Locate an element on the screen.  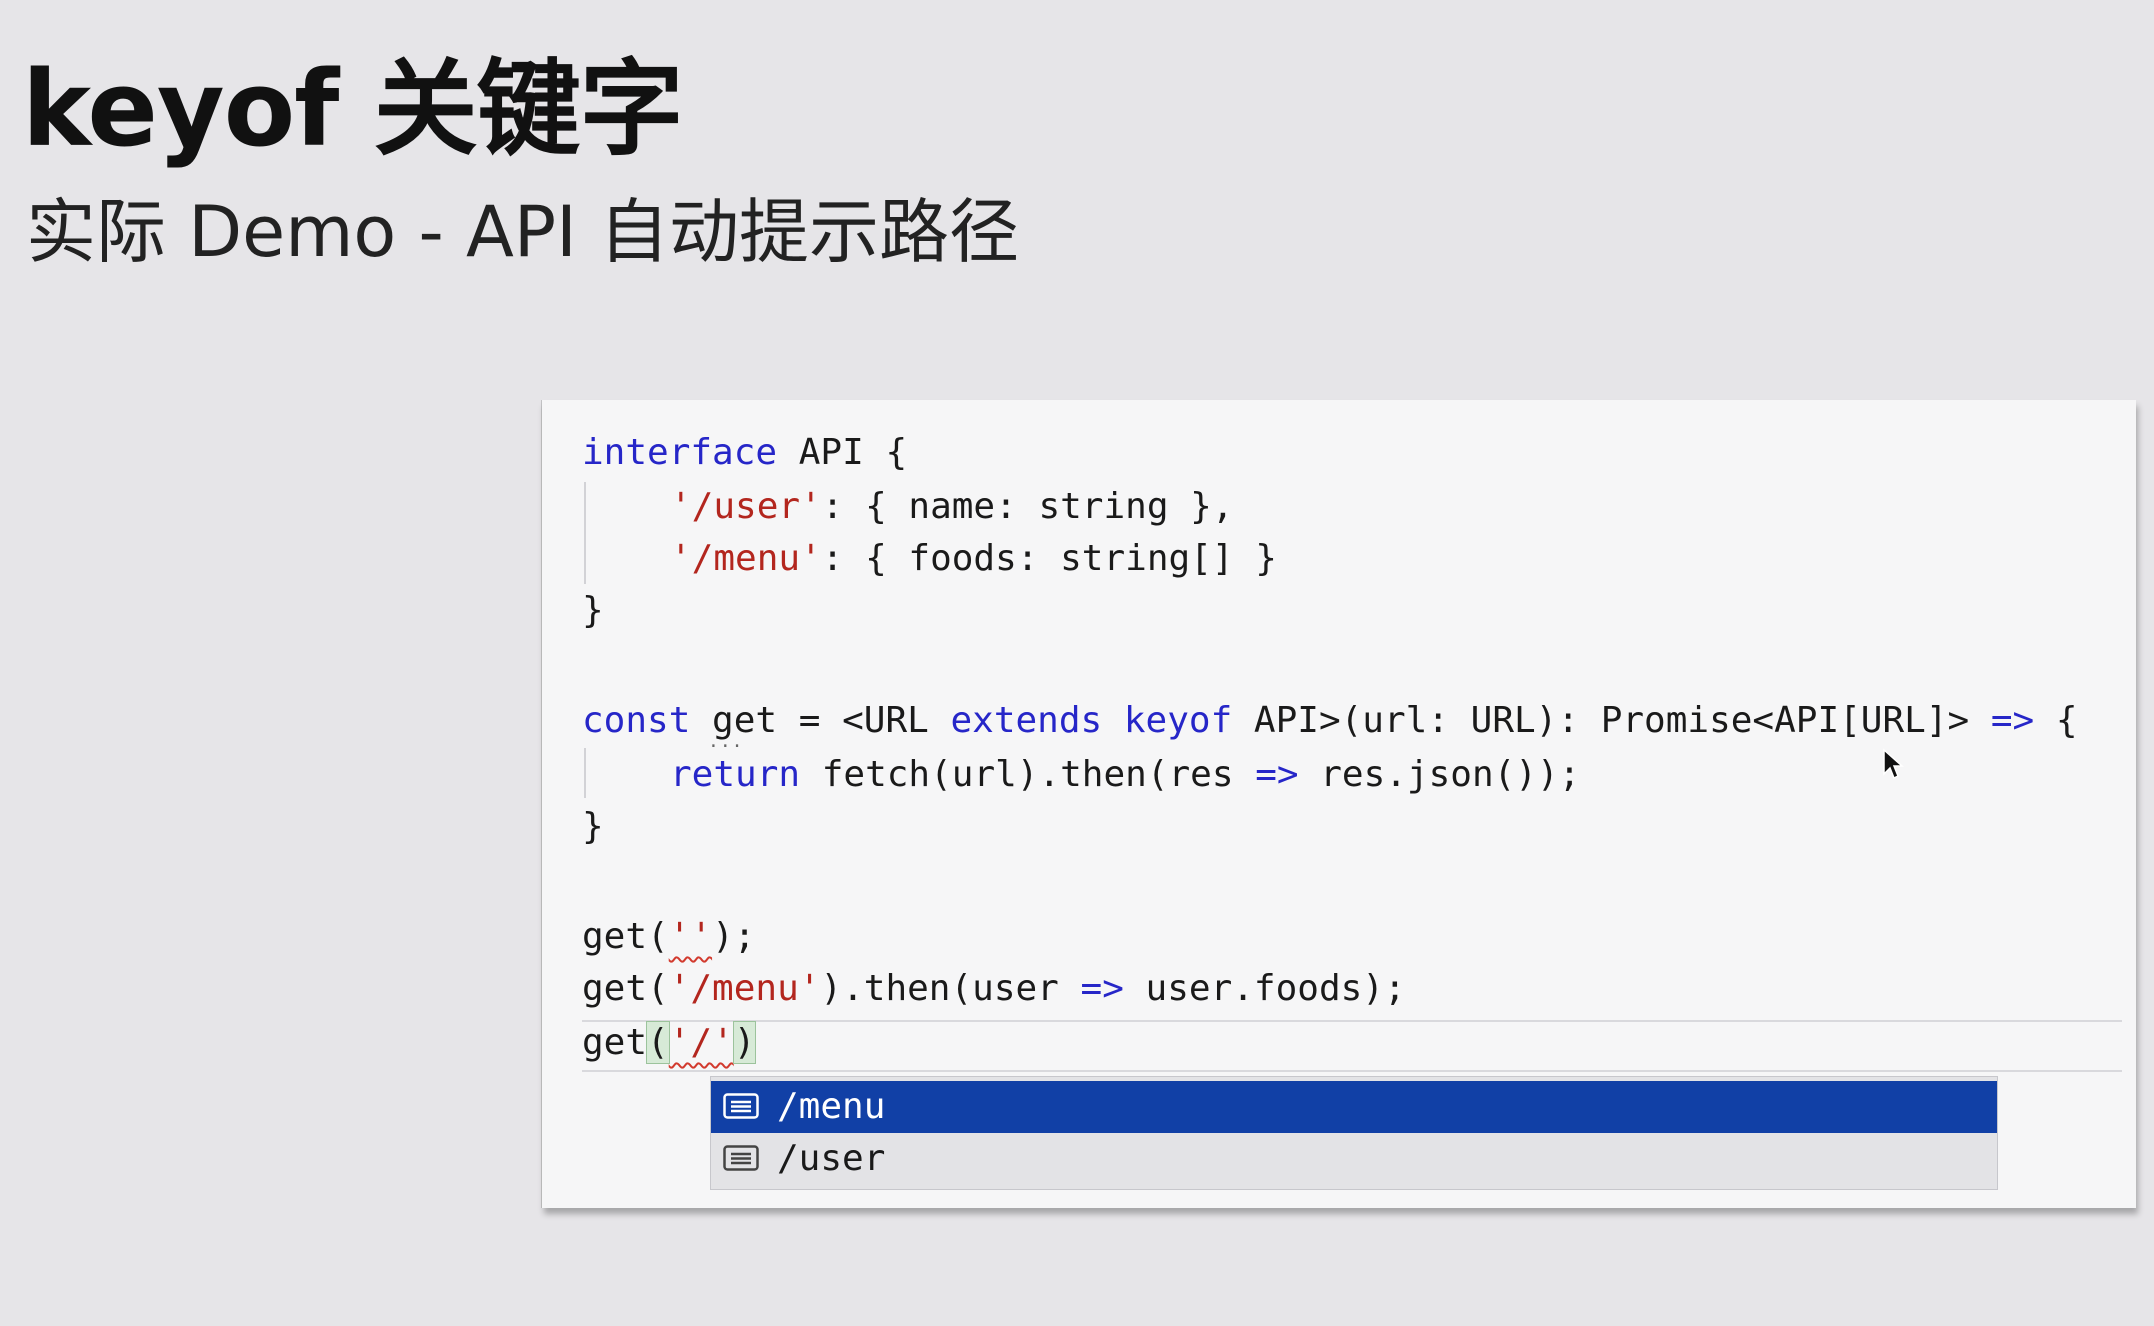
error-string-token: '/' is located at coordinates (701, 1042).